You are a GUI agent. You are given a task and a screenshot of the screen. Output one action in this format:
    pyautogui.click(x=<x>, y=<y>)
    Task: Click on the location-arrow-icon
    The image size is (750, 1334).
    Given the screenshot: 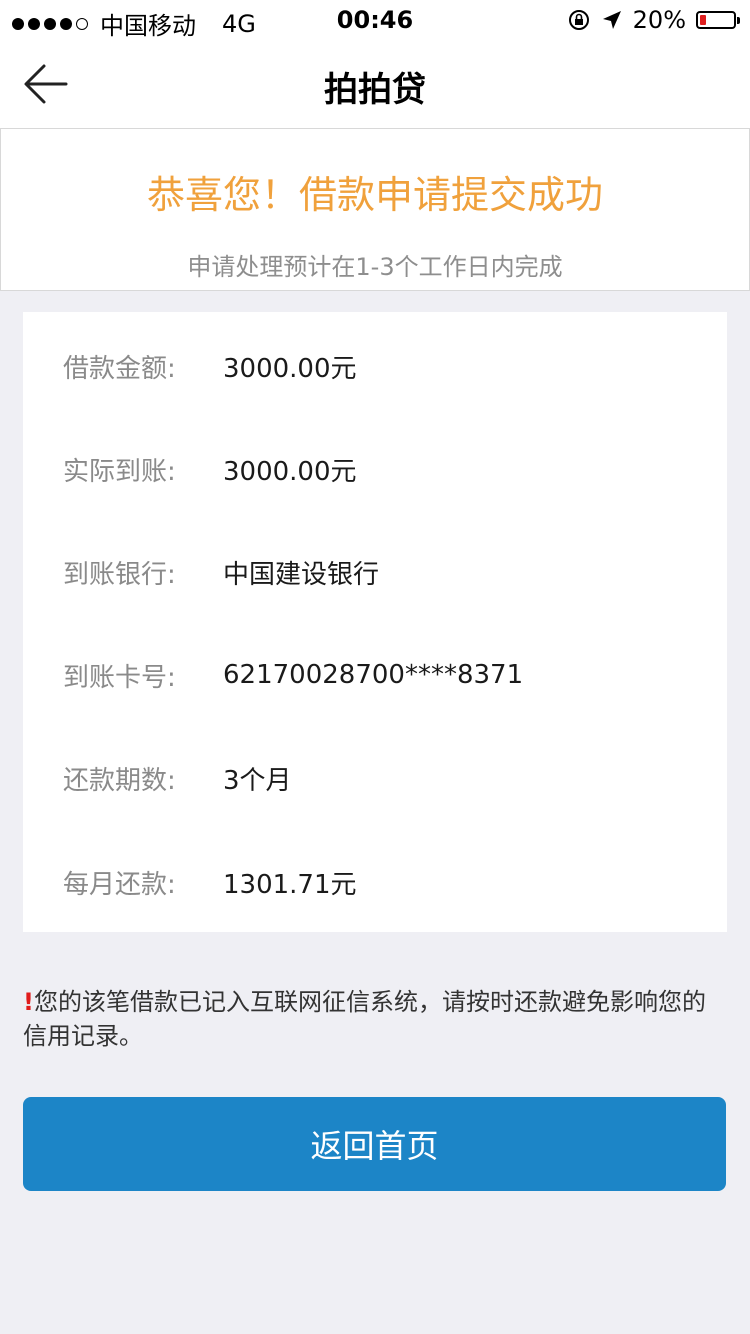 What is the action you would take?
    pyautogui.click(x=611, y=20)
    